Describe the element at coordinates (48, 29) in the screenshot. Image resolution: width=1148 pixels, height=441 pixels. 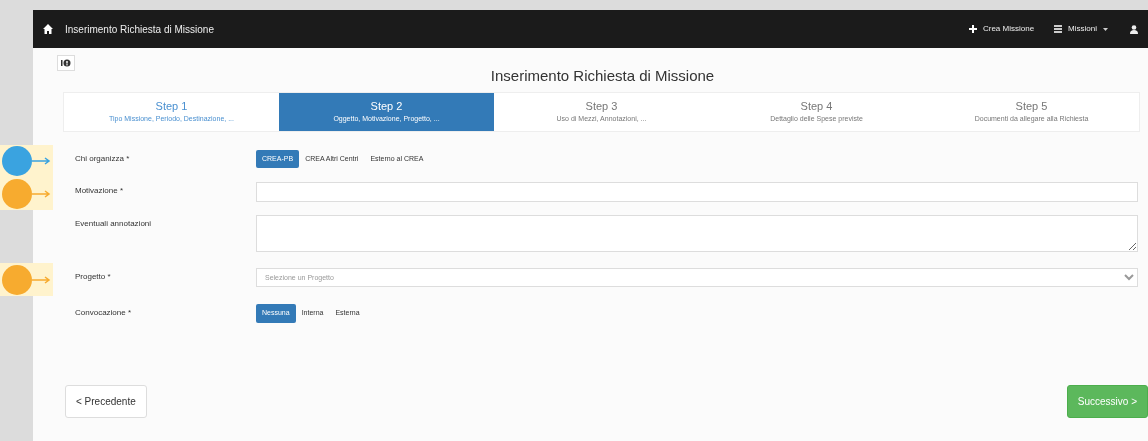
I see `home-icon` at that location.